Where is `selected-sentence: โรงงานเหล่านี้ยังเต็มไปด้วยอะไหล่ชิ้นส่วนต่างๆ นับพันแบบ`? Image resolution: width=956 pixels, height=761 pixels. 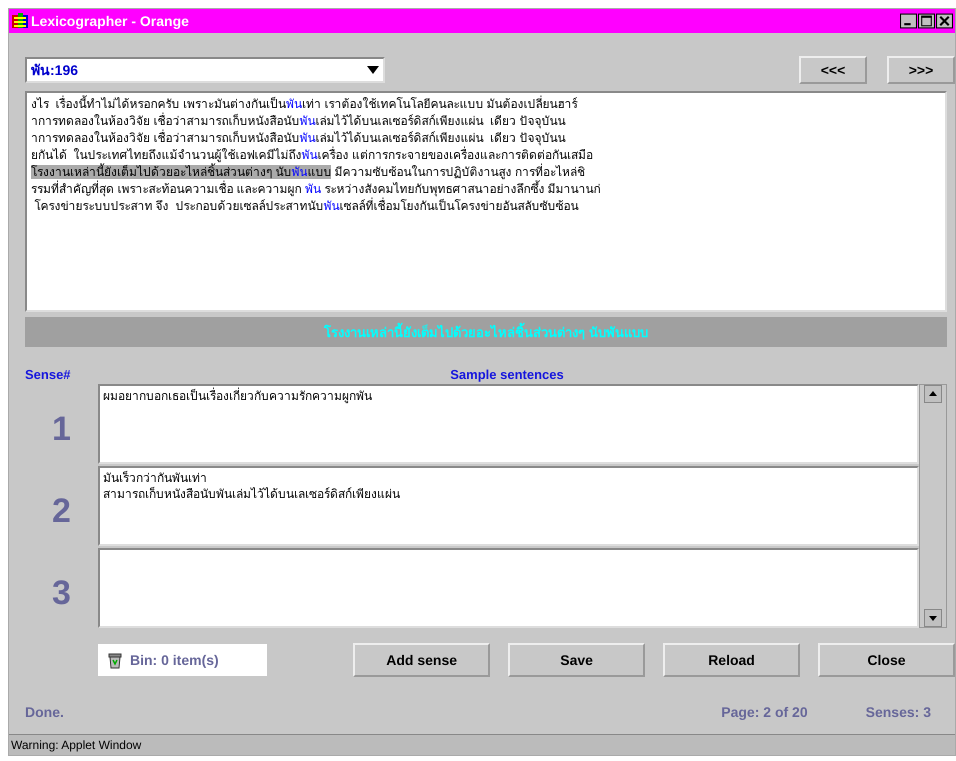
selected-sentence: โรงงานเหล่านี้ยังเต็มไปด้วยอะไหล่ชิ้นส่วนต่างๆ นับพันแบบ is located at coordinates (486, 332).